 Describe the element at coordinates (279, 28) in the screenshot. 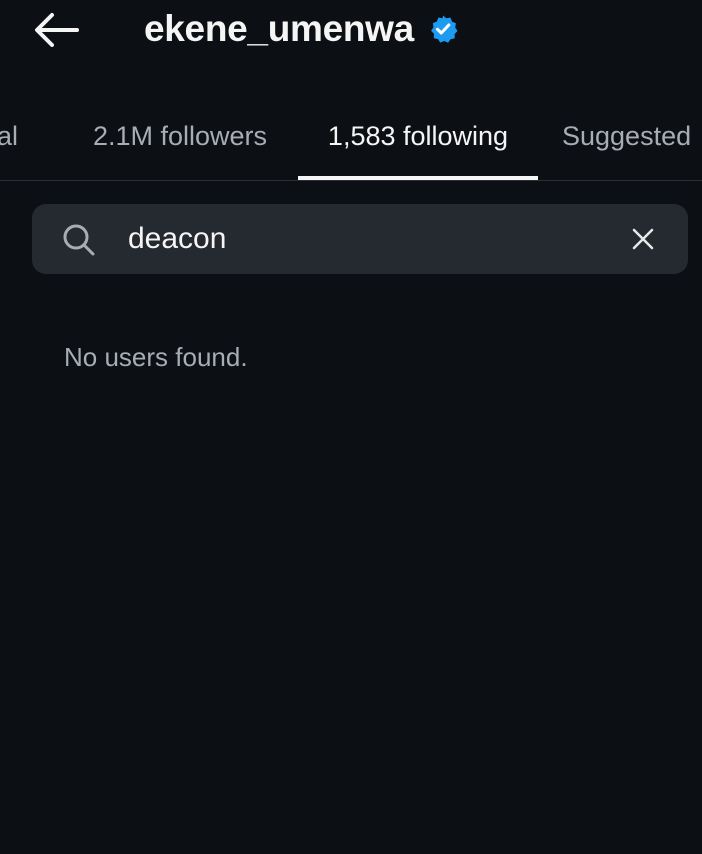

I see `profile-username: ekene_umenwa` at that location.